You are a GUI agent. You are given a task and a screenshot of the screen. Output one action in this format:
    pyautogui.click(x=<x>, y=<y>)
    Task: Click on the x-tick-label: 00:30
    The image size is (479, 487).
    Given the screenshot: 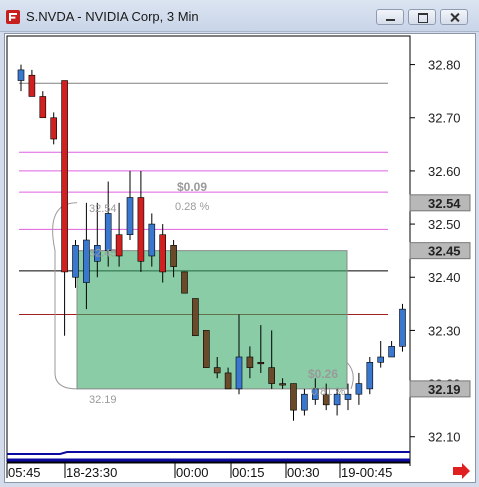 What is the action you would take?
    pyautogui.click(x=303, y=472)
    